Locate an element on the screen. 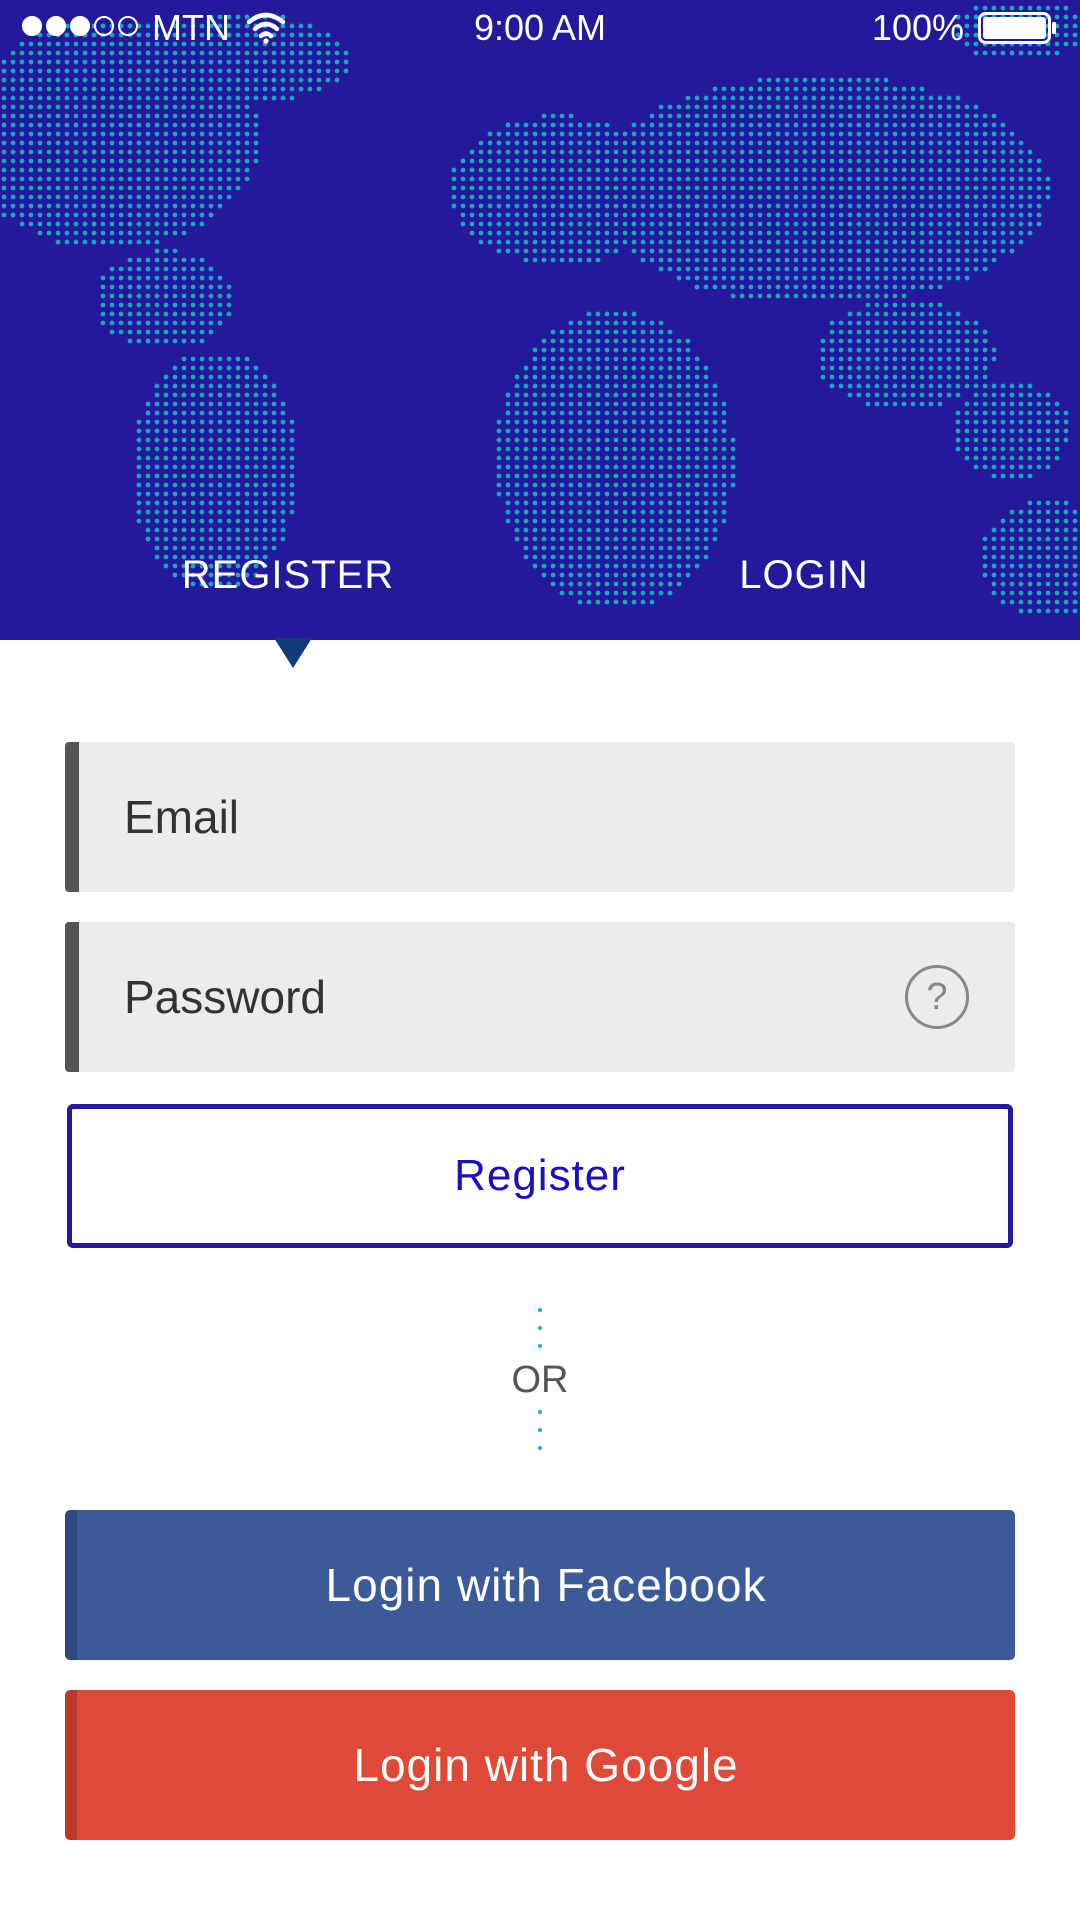 Image resolution: width=1080 pixels, height=1920 pixels. login-google-button: Login with Google is located at coordinates (540, 1765).